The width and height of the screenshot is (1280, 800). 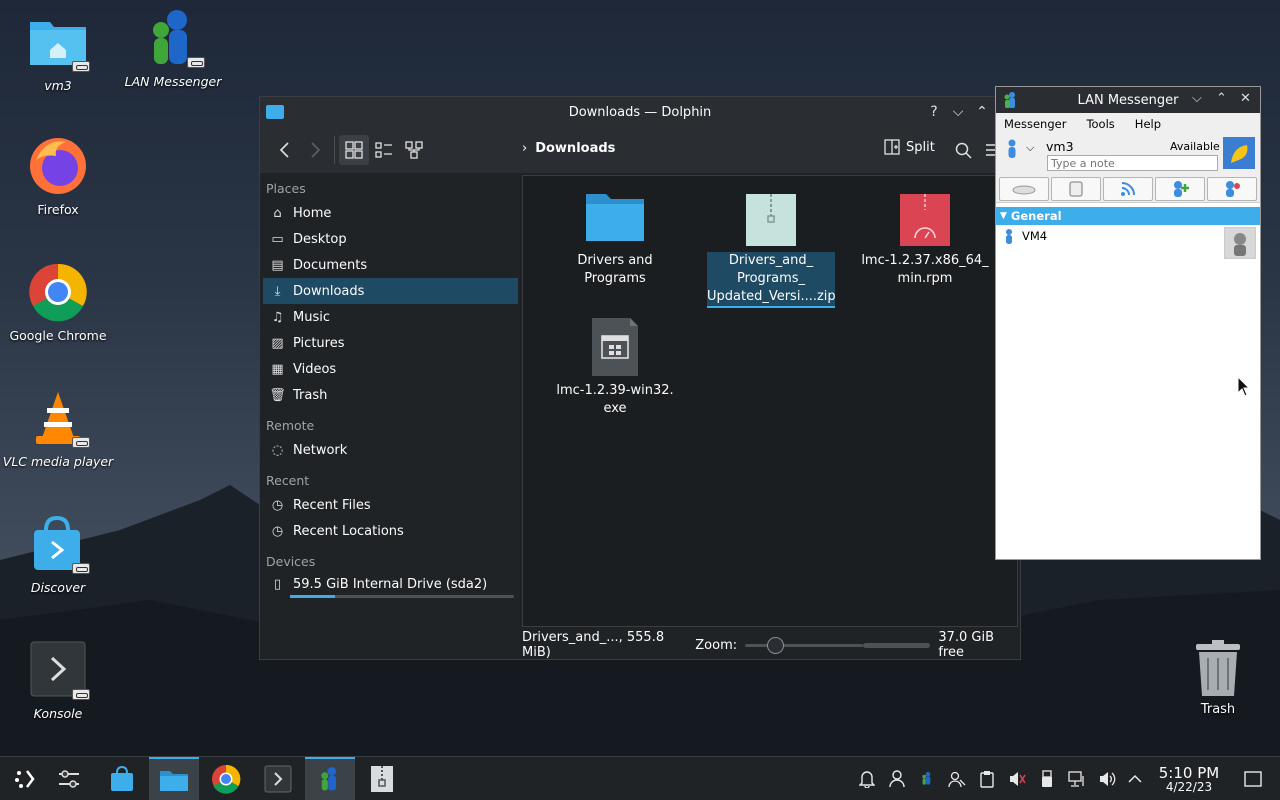 What do you see at coordinates (354, 150) in the screenshot?
I see `icons-view-button` at bounding box center [354, 150].